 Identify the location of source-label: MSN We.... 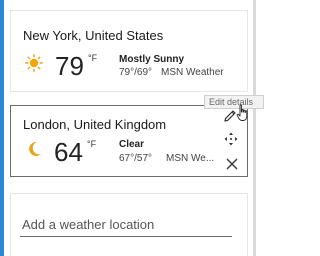
(190, 158).